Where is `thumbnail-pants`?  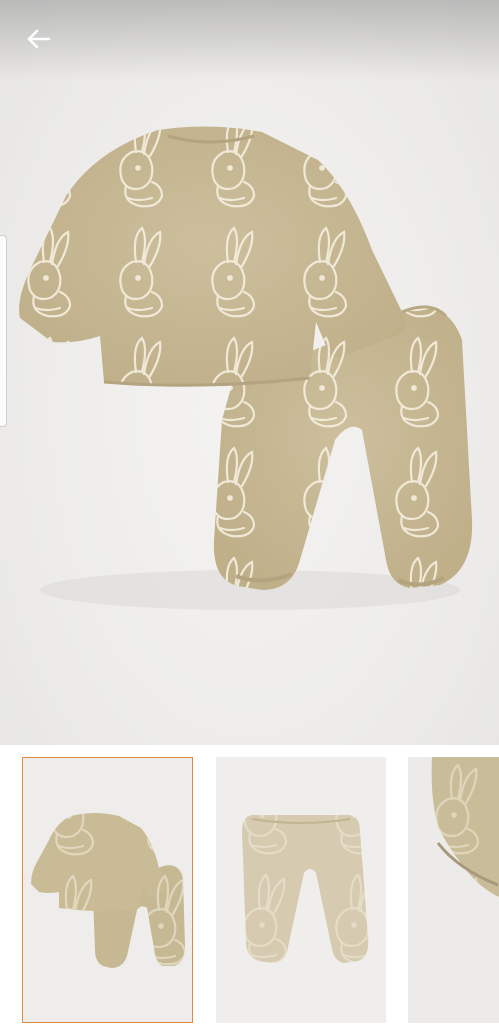 thumbnail-pants is located at coordinates (301, 890).